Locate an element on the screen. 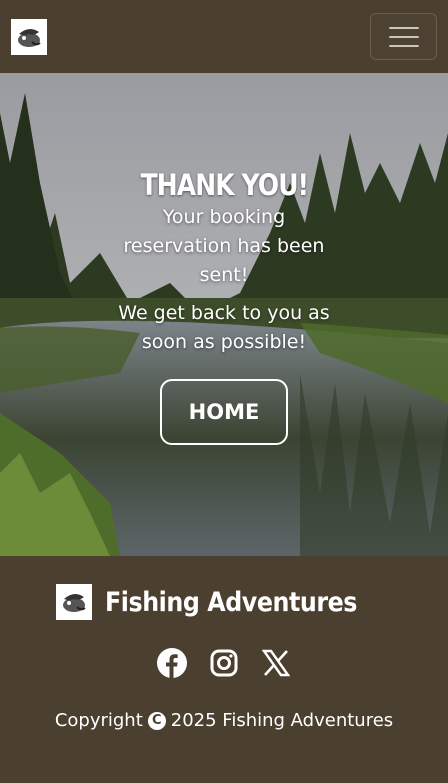  footer-logo is located at coordinates (74, 602).